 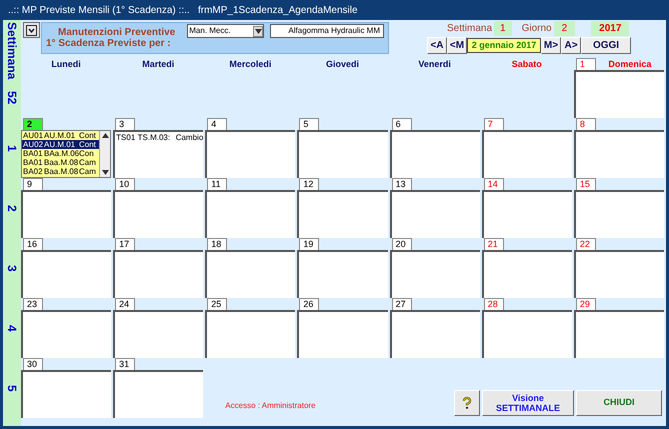 I want to click on day-number-tab: 1, so click(x=586, y=64).